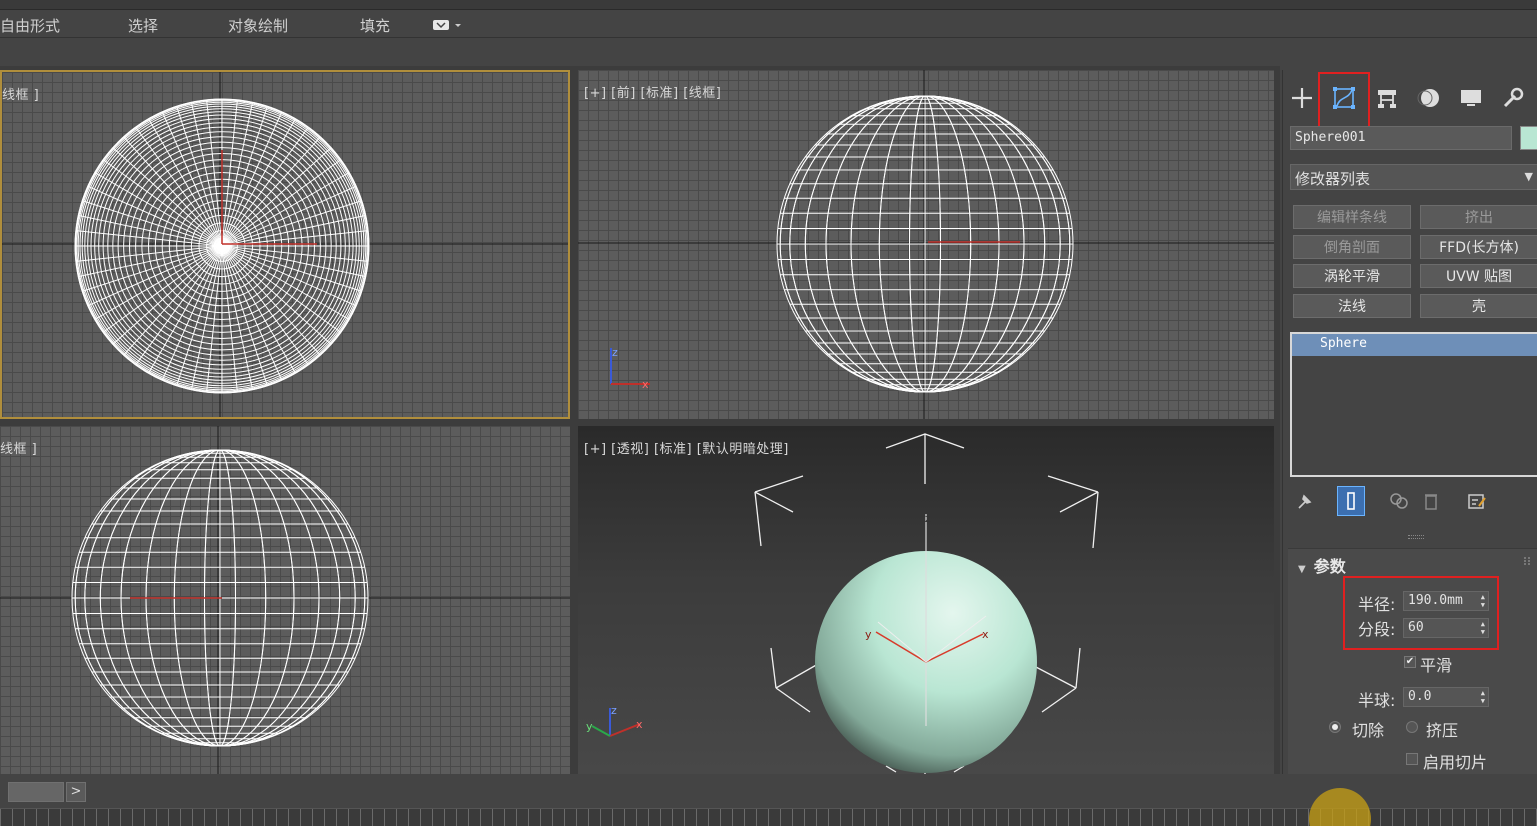  What do you see at coordinates (1413, 177) in the screenshot?
I see `modifier-list-dropdown: 修改器列表 ▼` at bounding box center [1413, 177].